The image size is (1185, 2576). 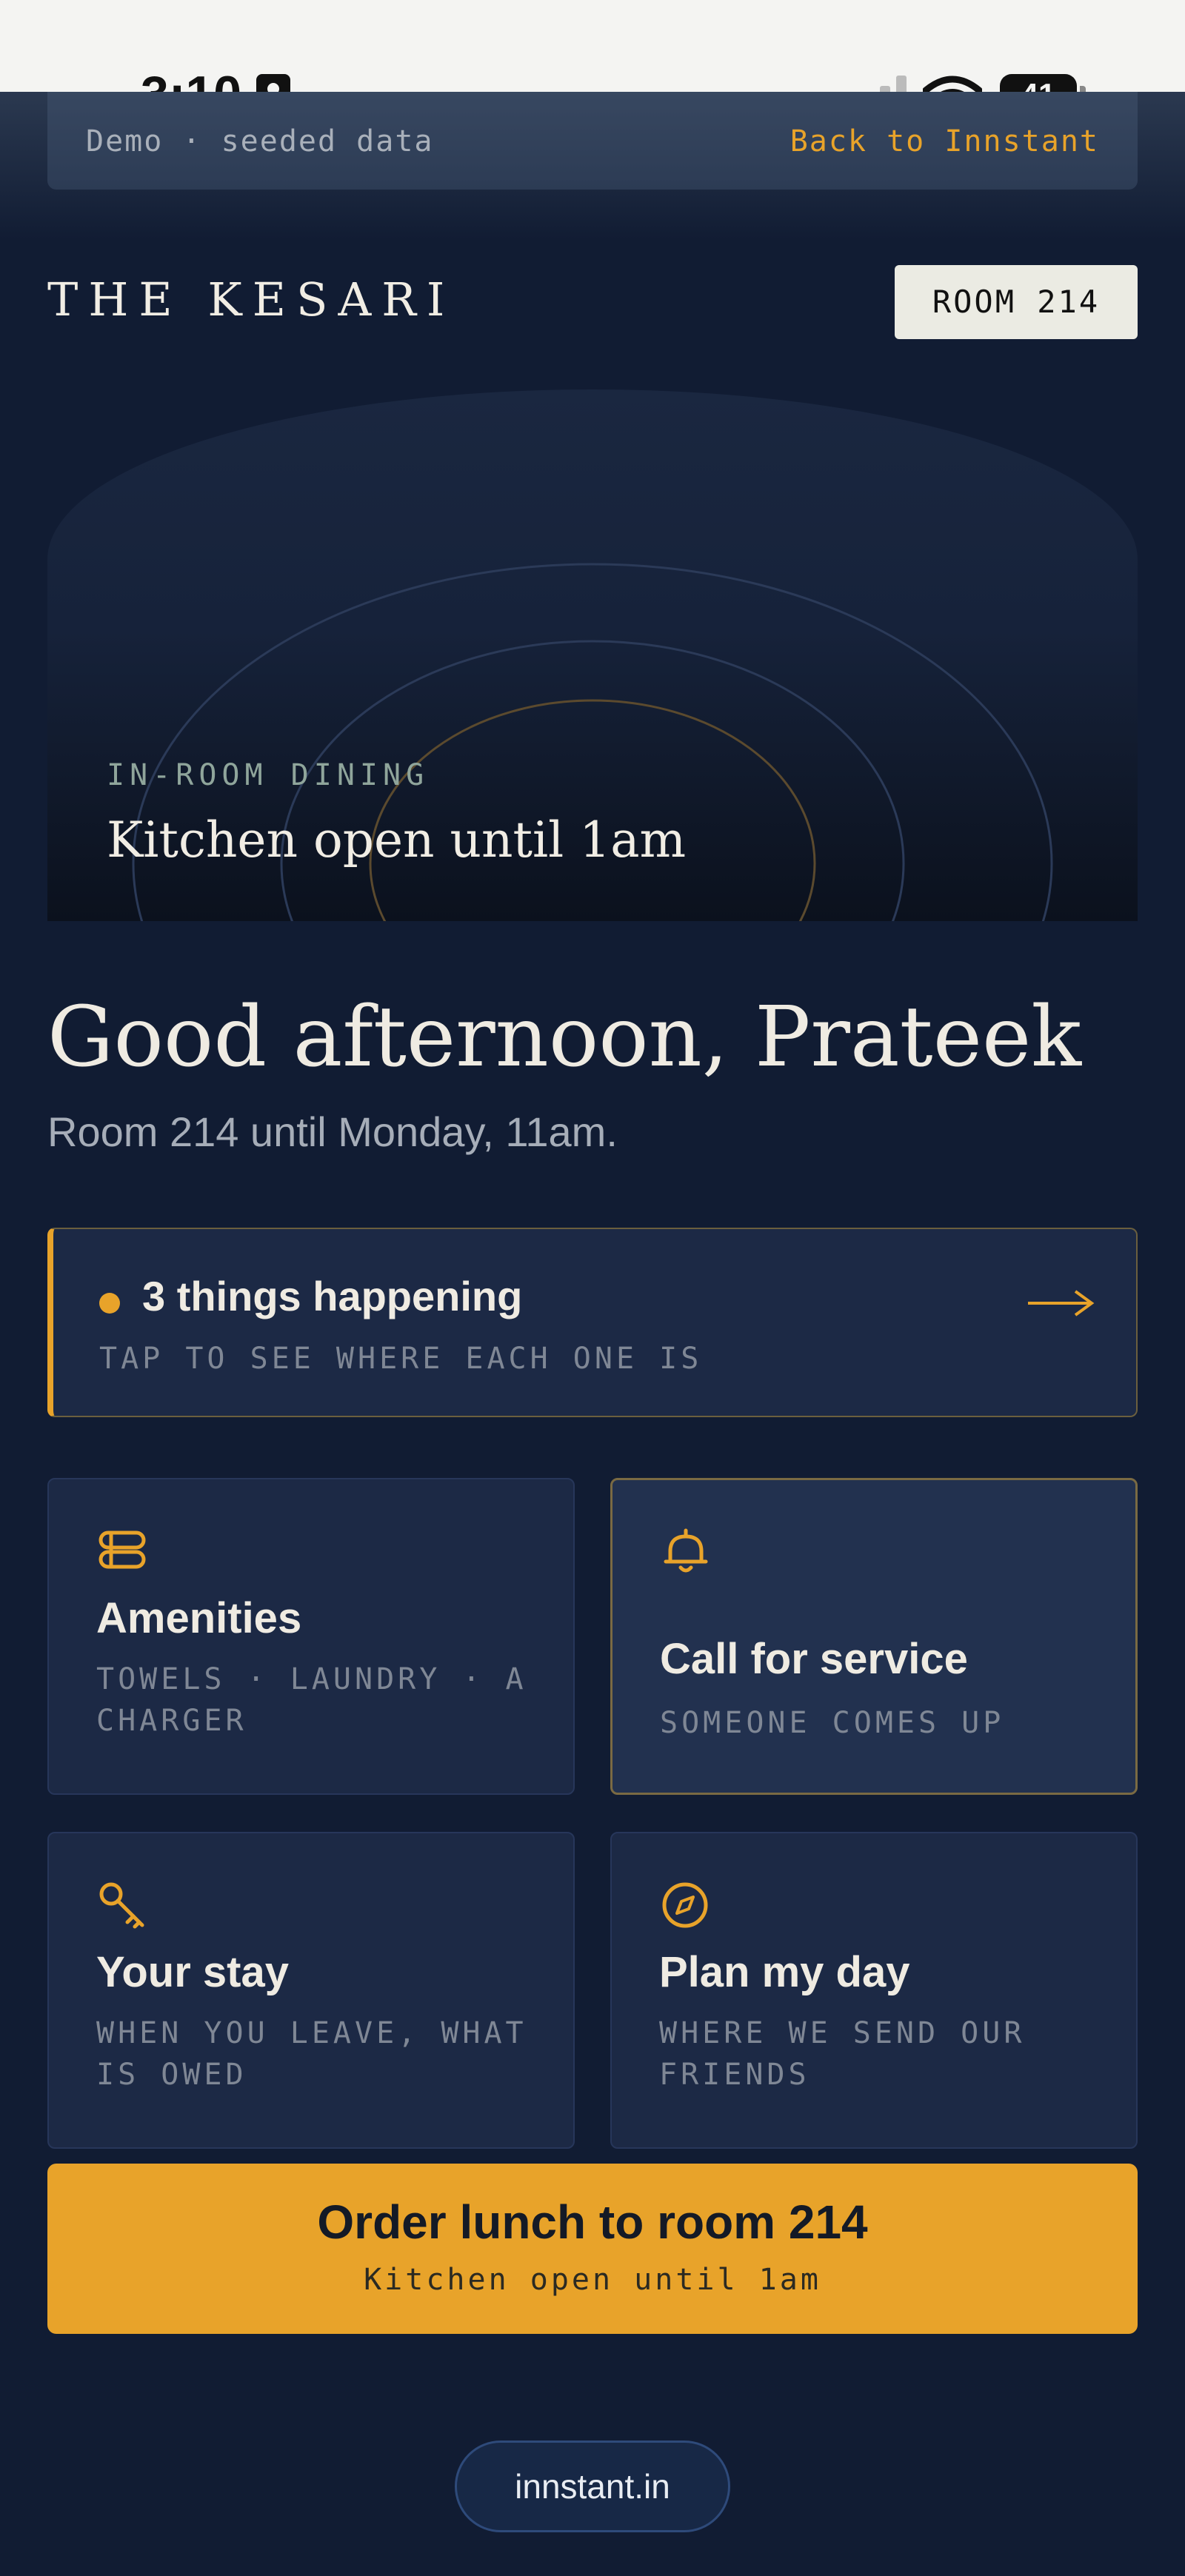 What do you see at coordinates (832, 1723) in the screenshot?
I see `tile-call-for-service-subtitle: SOMEONE COMES UP` at bounding box center [832, 1723].